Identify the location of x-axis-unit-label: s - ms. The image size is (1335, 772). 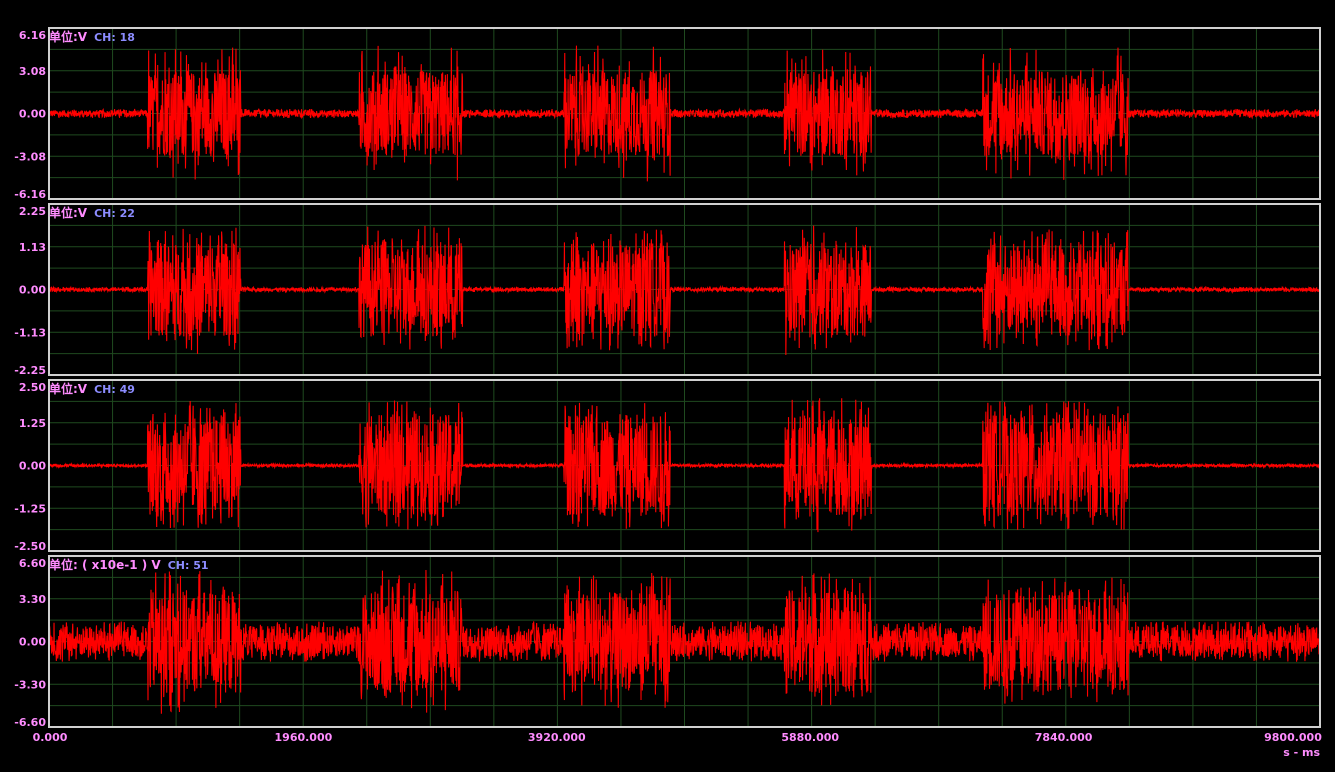
(1301, 752).